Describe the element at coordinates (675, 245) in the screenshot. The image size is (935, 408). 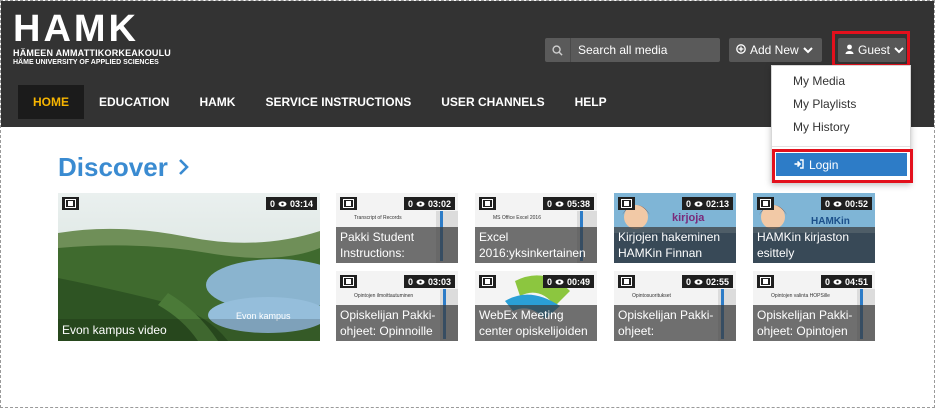
I see `media-title: Kirjojen hakeminen HAMKin Finnan` at that location.